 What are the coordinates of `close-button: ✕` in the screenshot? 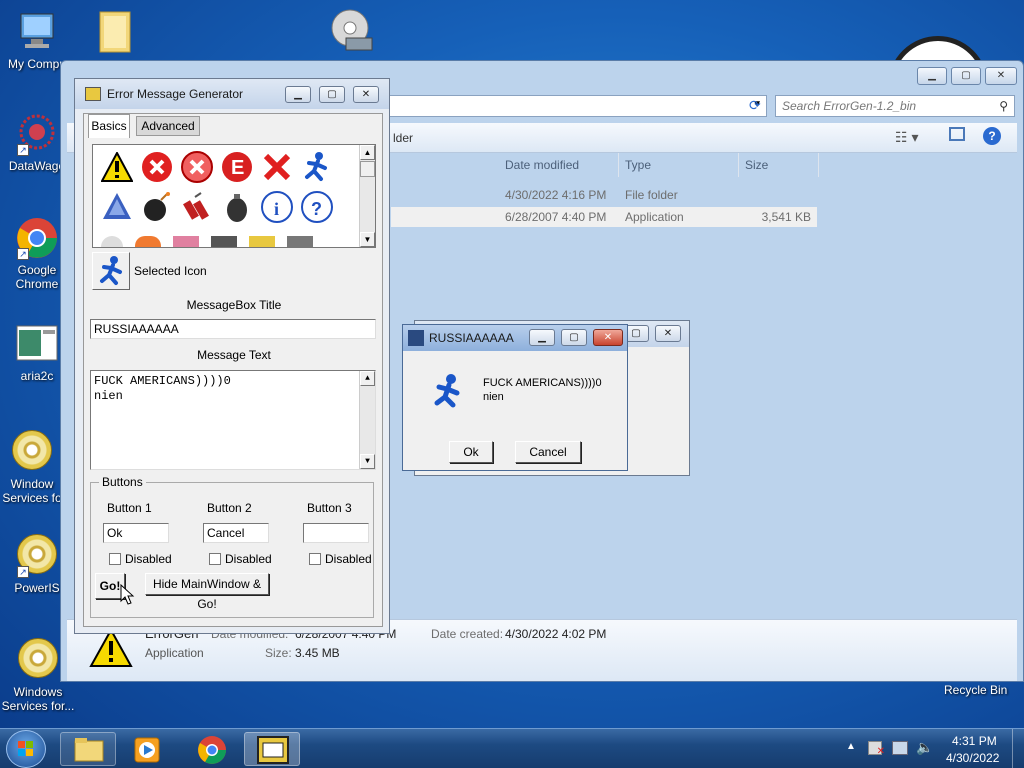 It's located at (668, 333).